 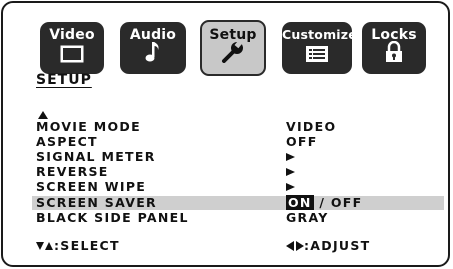 What do you see at coordinates (238, 126) in the screenshot?
I see `setting-row-movie-mode: MOVIE MODE VIDEO` at bounding box center [238, 126].